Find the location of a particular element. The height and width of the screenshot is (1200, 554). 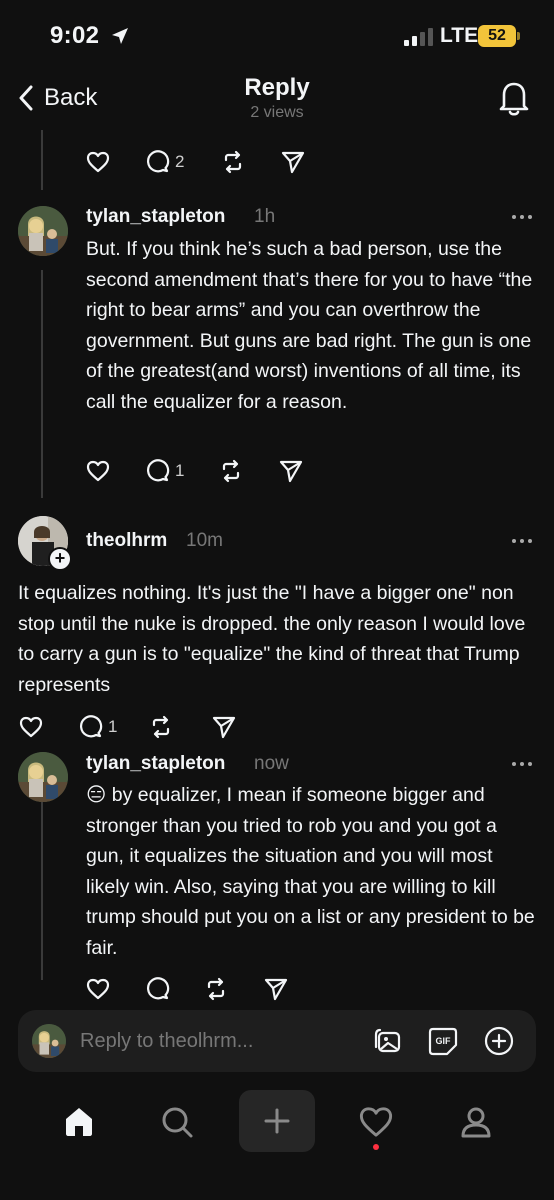

svg-text: GIF is located at coordinates (444, 1041).